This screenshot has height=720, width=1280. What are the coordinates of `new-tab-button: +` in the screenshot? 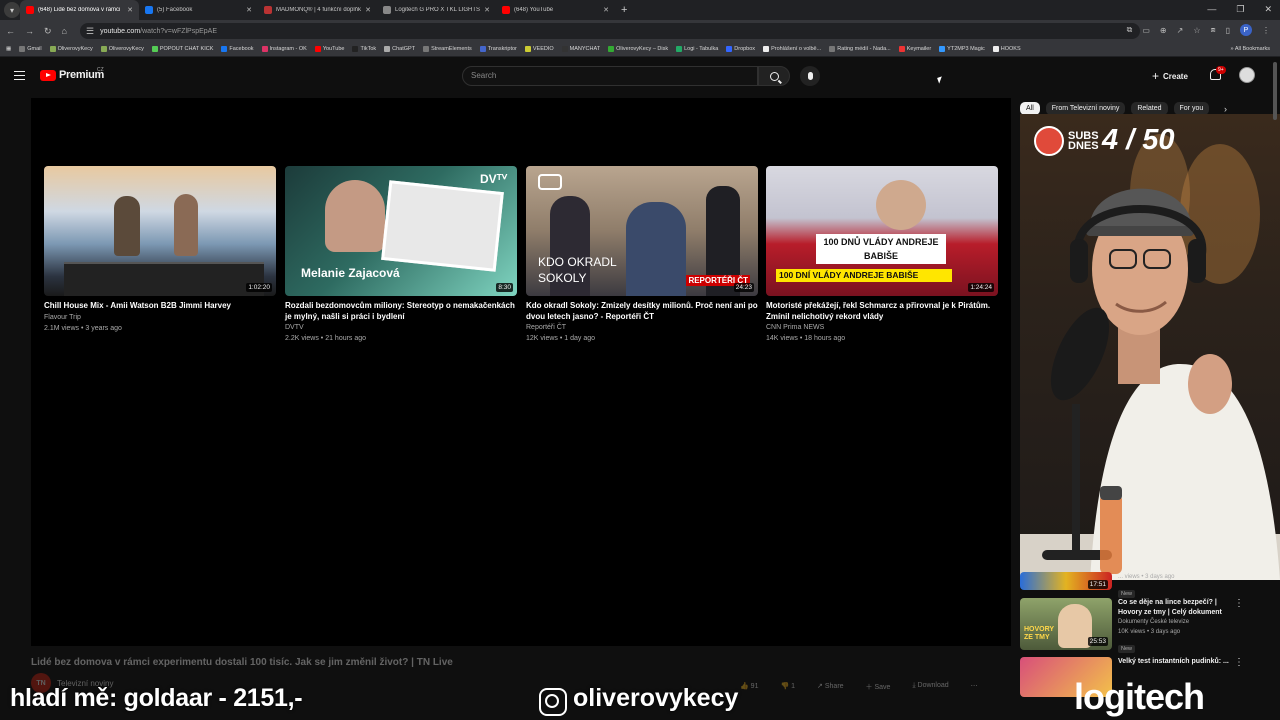 It's located at (624, 10).